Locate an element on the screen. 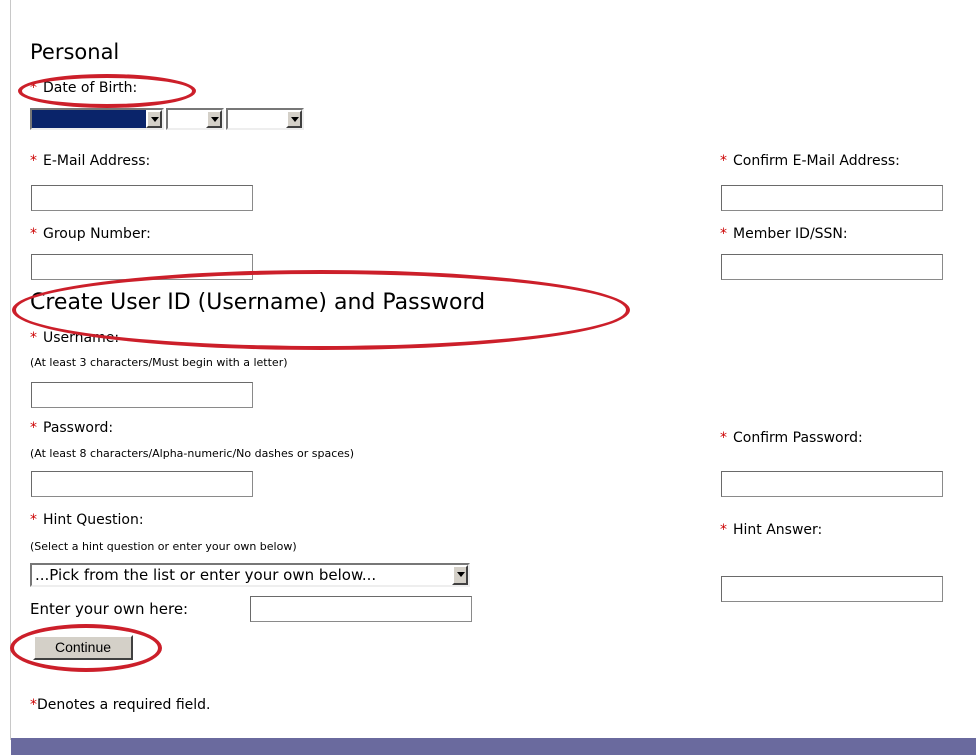 This screenshot has width=976, height=755. username-label-row: * Username: is located at coordinates (74, 338).